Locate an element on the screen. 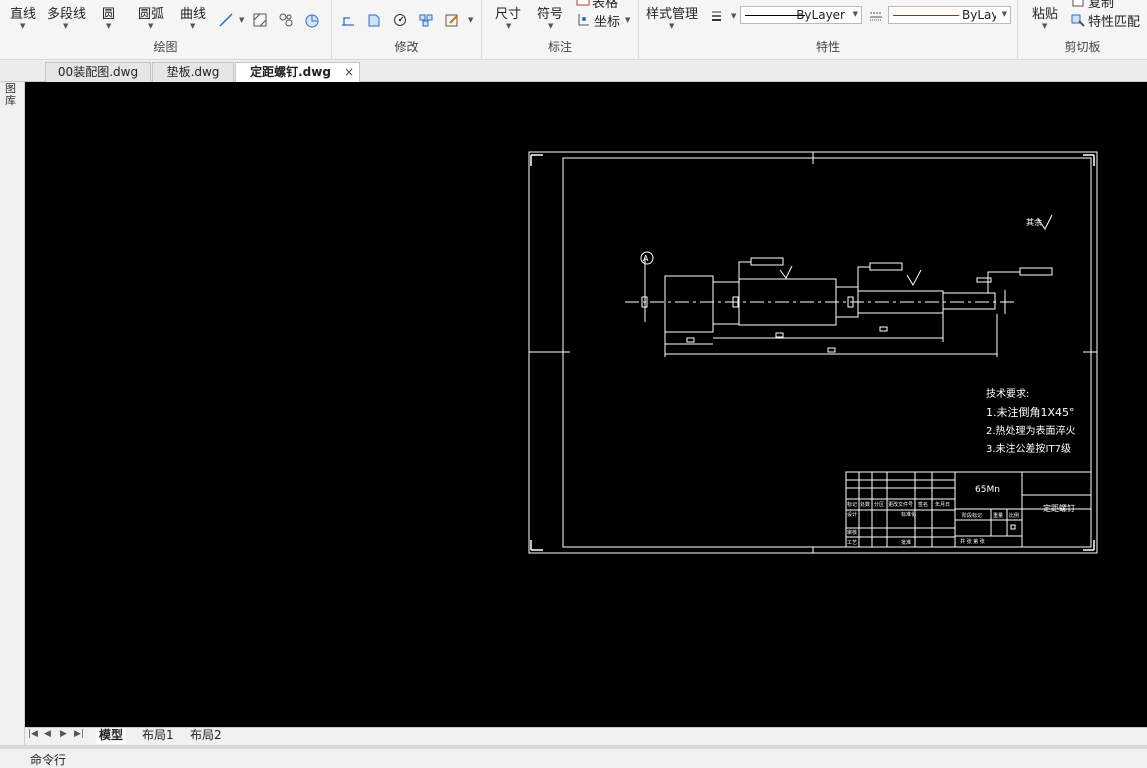  edit-icon is located at coordinates (452, 20).